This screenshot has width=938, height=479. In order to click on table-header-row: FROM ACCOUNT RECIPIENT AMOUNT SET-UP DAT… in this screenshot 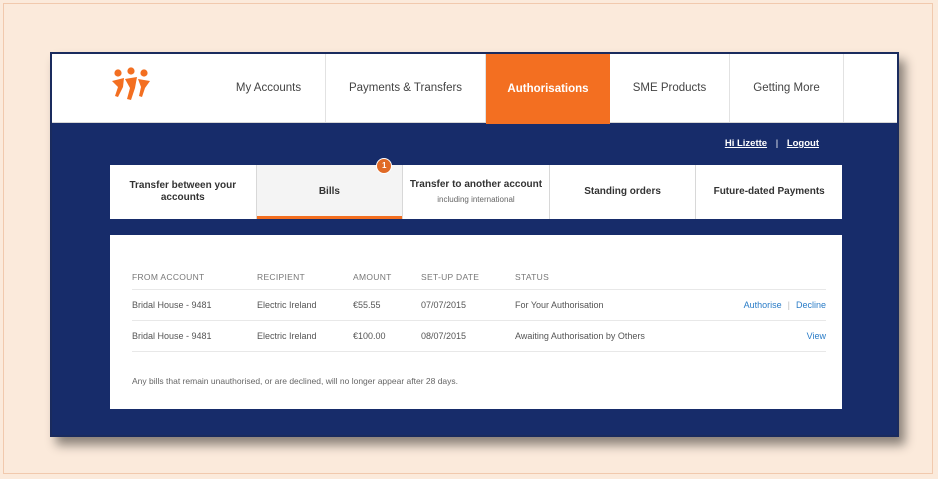, I will do `click(479, 277)`.